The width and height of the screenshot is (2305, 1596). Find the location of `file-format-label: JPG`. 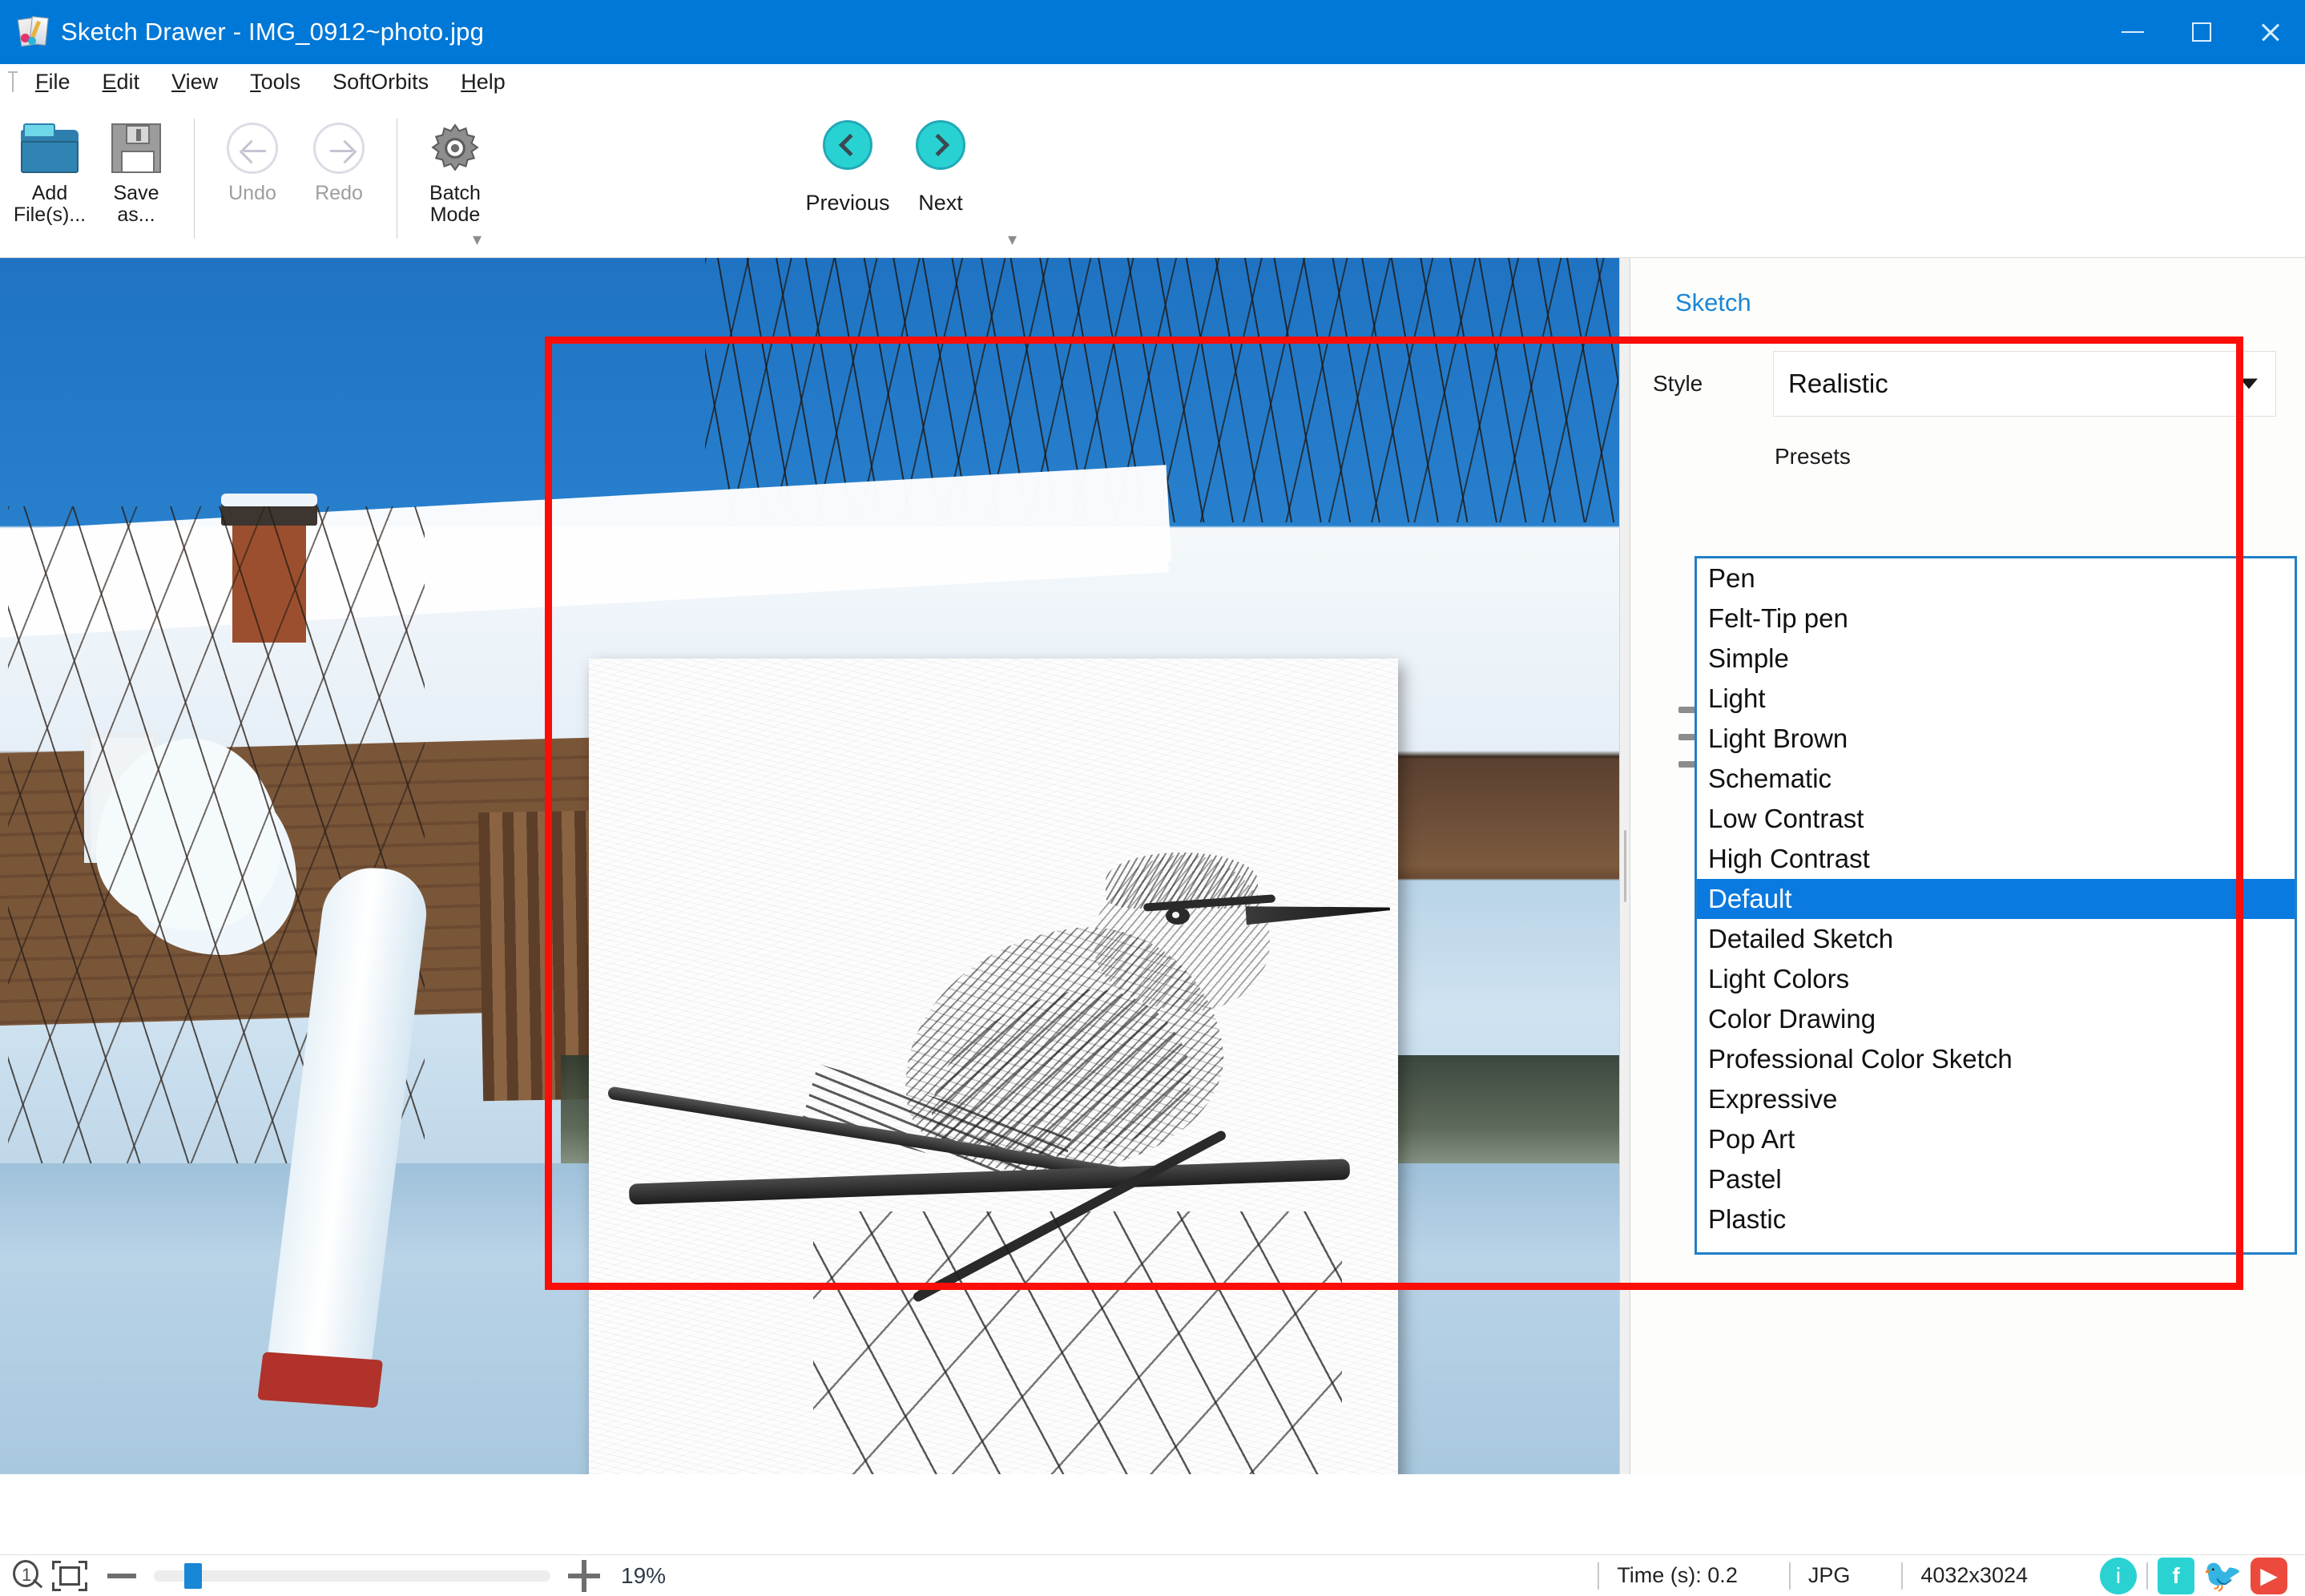

file-format-label: JPG is located at coordinates (1829, 1575).